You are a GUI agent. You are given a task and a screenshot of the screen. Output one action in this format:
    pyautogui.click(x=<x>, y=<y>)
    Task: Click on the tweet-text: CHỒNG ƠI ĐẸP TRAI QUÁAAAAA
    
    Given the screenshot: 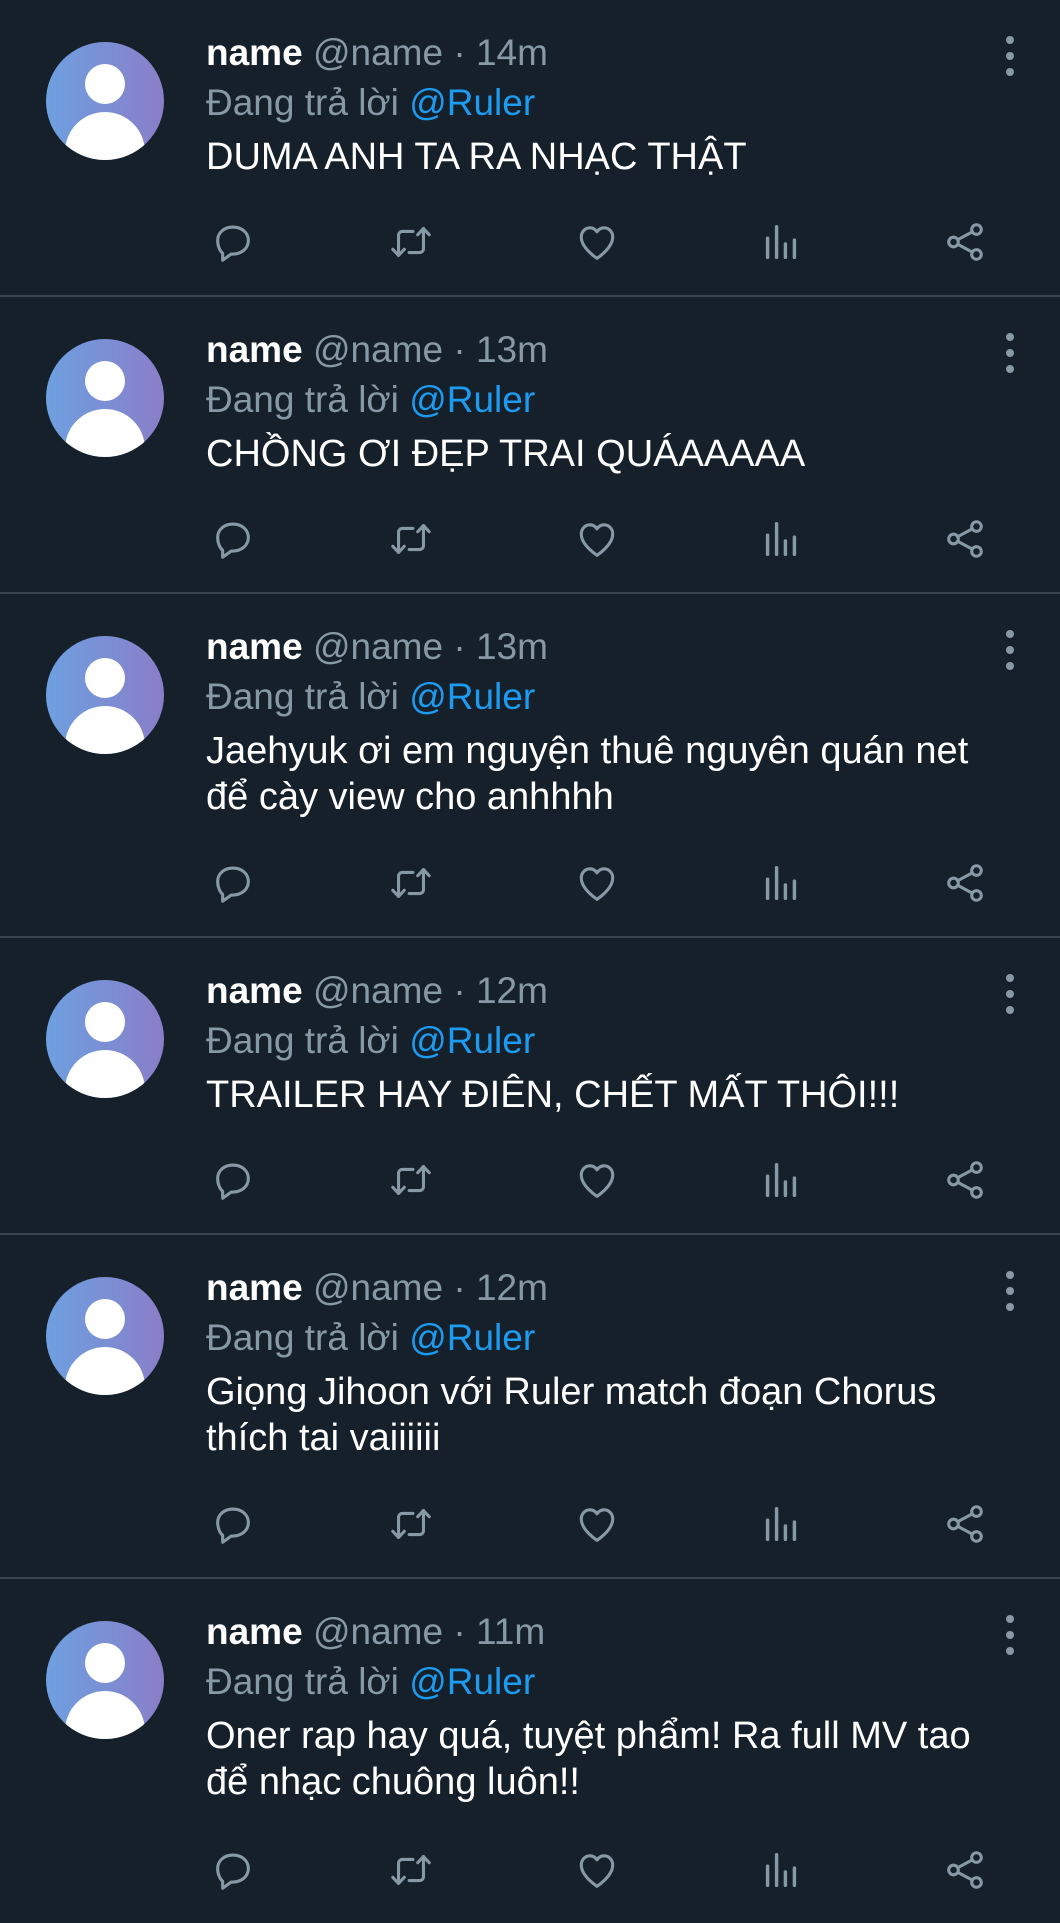 What is the action you would take?
    pyautogui.click(x=506, y=454)
    